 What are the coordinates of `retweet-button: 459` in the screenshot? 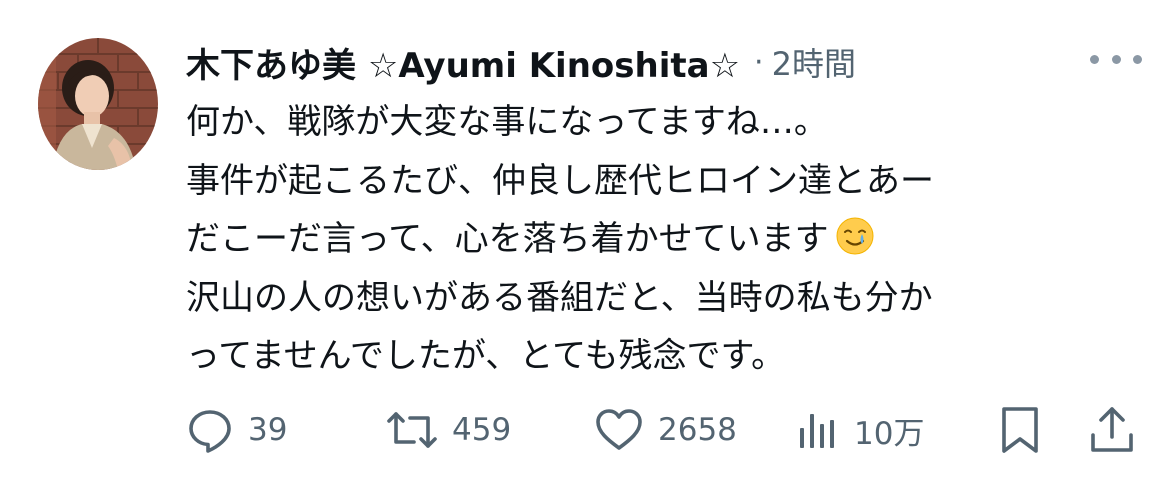 It's located at (448, 430).